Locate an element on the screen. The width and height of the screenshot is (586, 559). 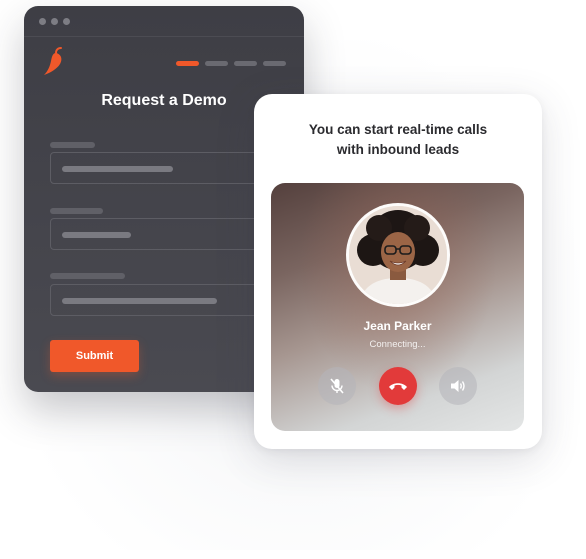
caller-name: Jean Parker is located at coordinates (397, 326).